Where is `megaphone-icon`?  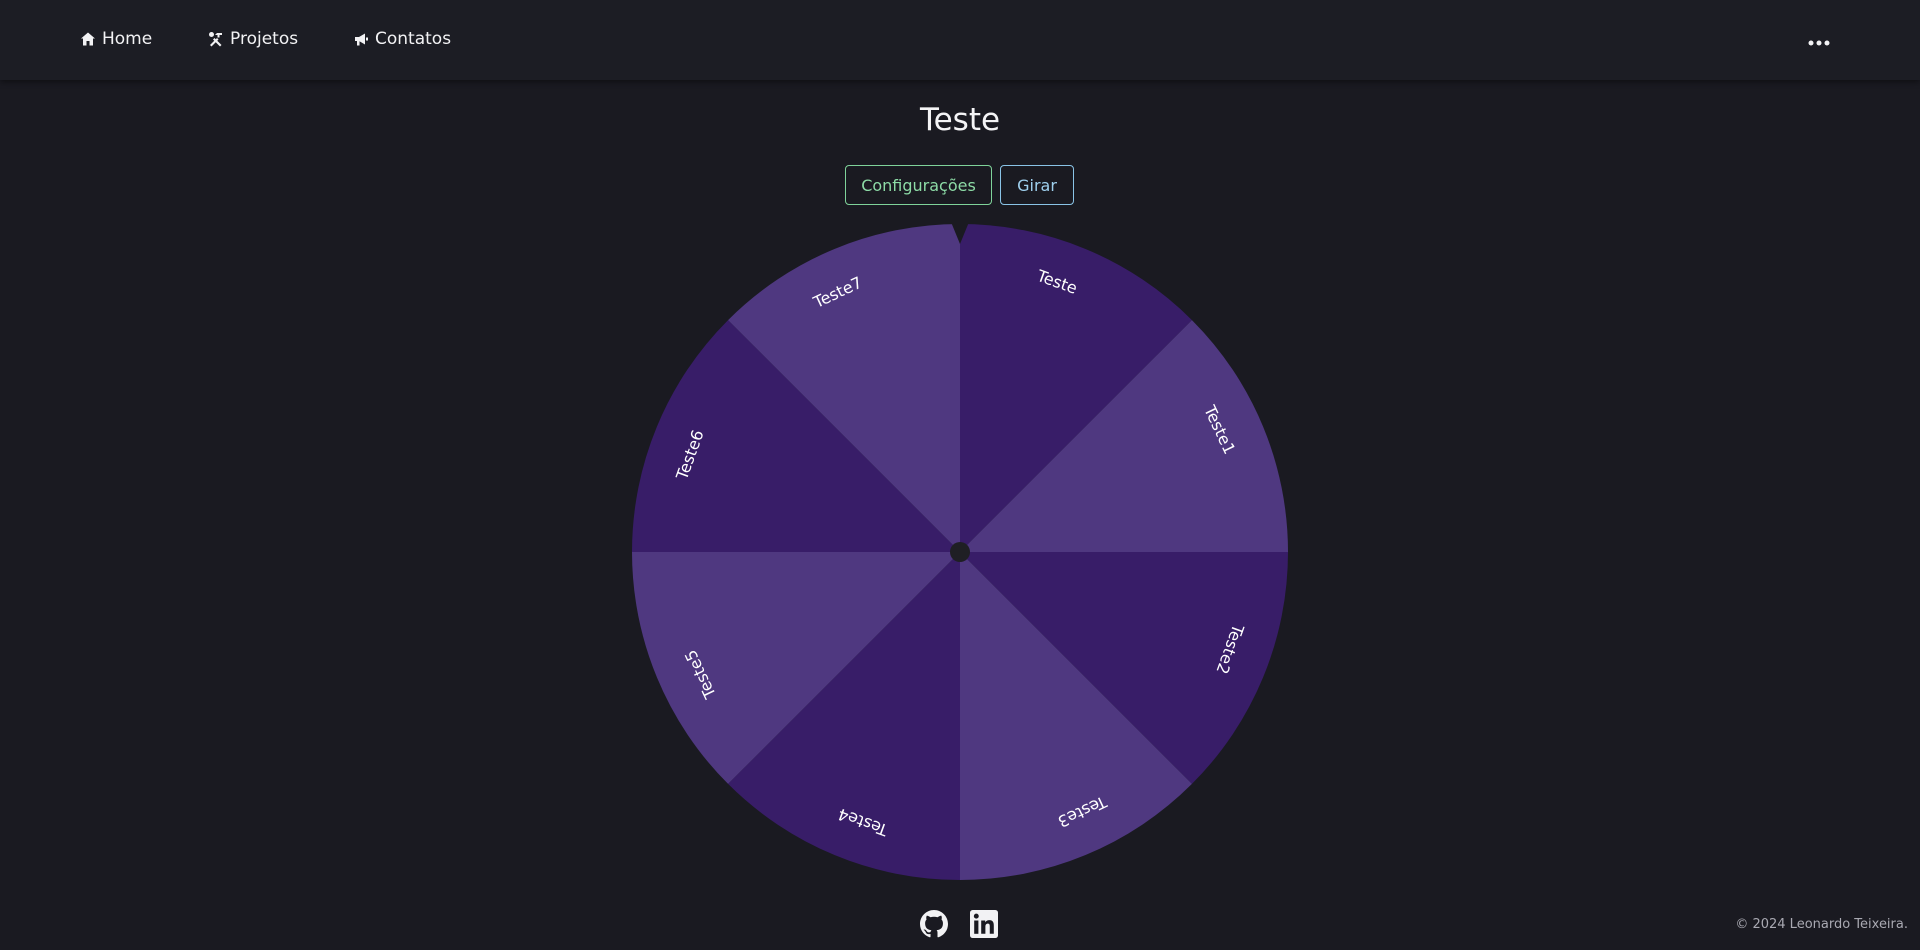
megaphone-icon is located at coordinates (361, 39).